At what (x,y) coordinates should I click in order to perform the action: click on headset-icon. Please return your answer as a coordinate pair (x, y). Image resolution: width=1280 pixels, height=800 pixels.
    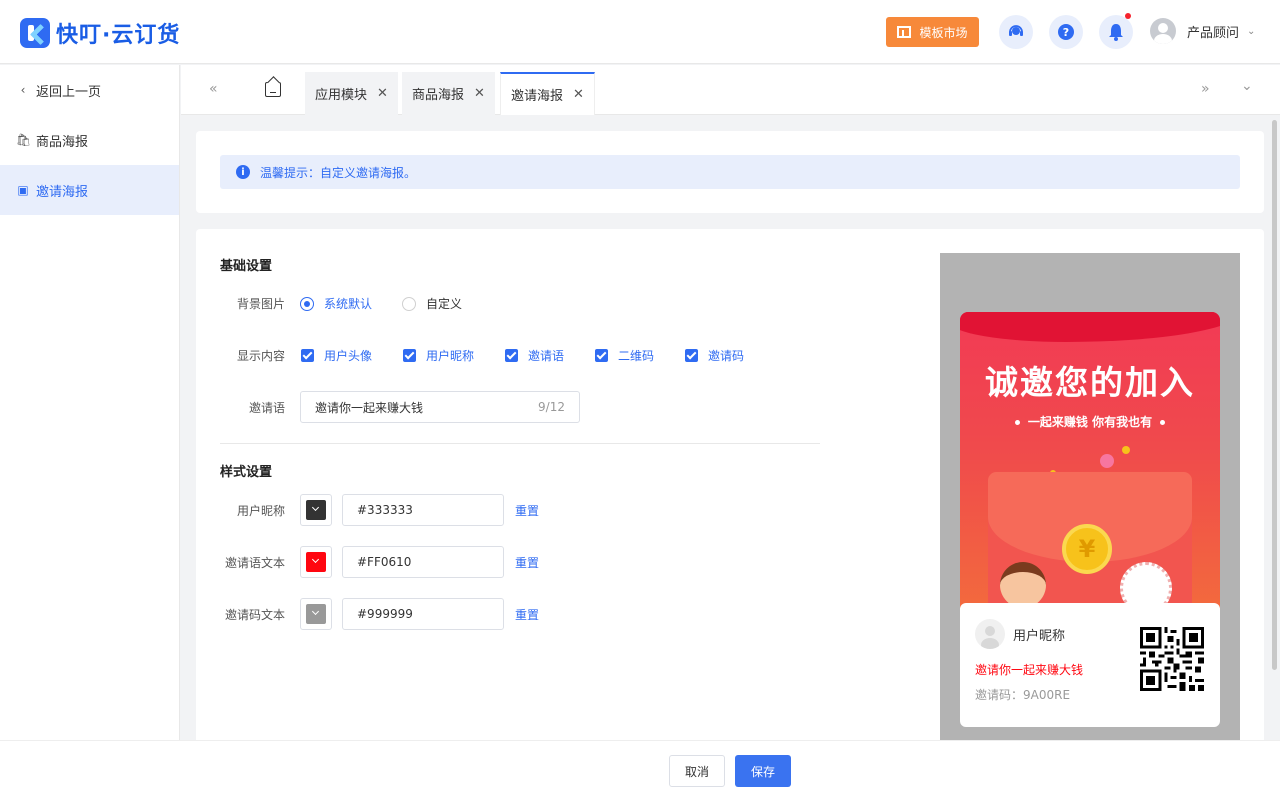
    Looking at the image, I should click on (1016, 30).